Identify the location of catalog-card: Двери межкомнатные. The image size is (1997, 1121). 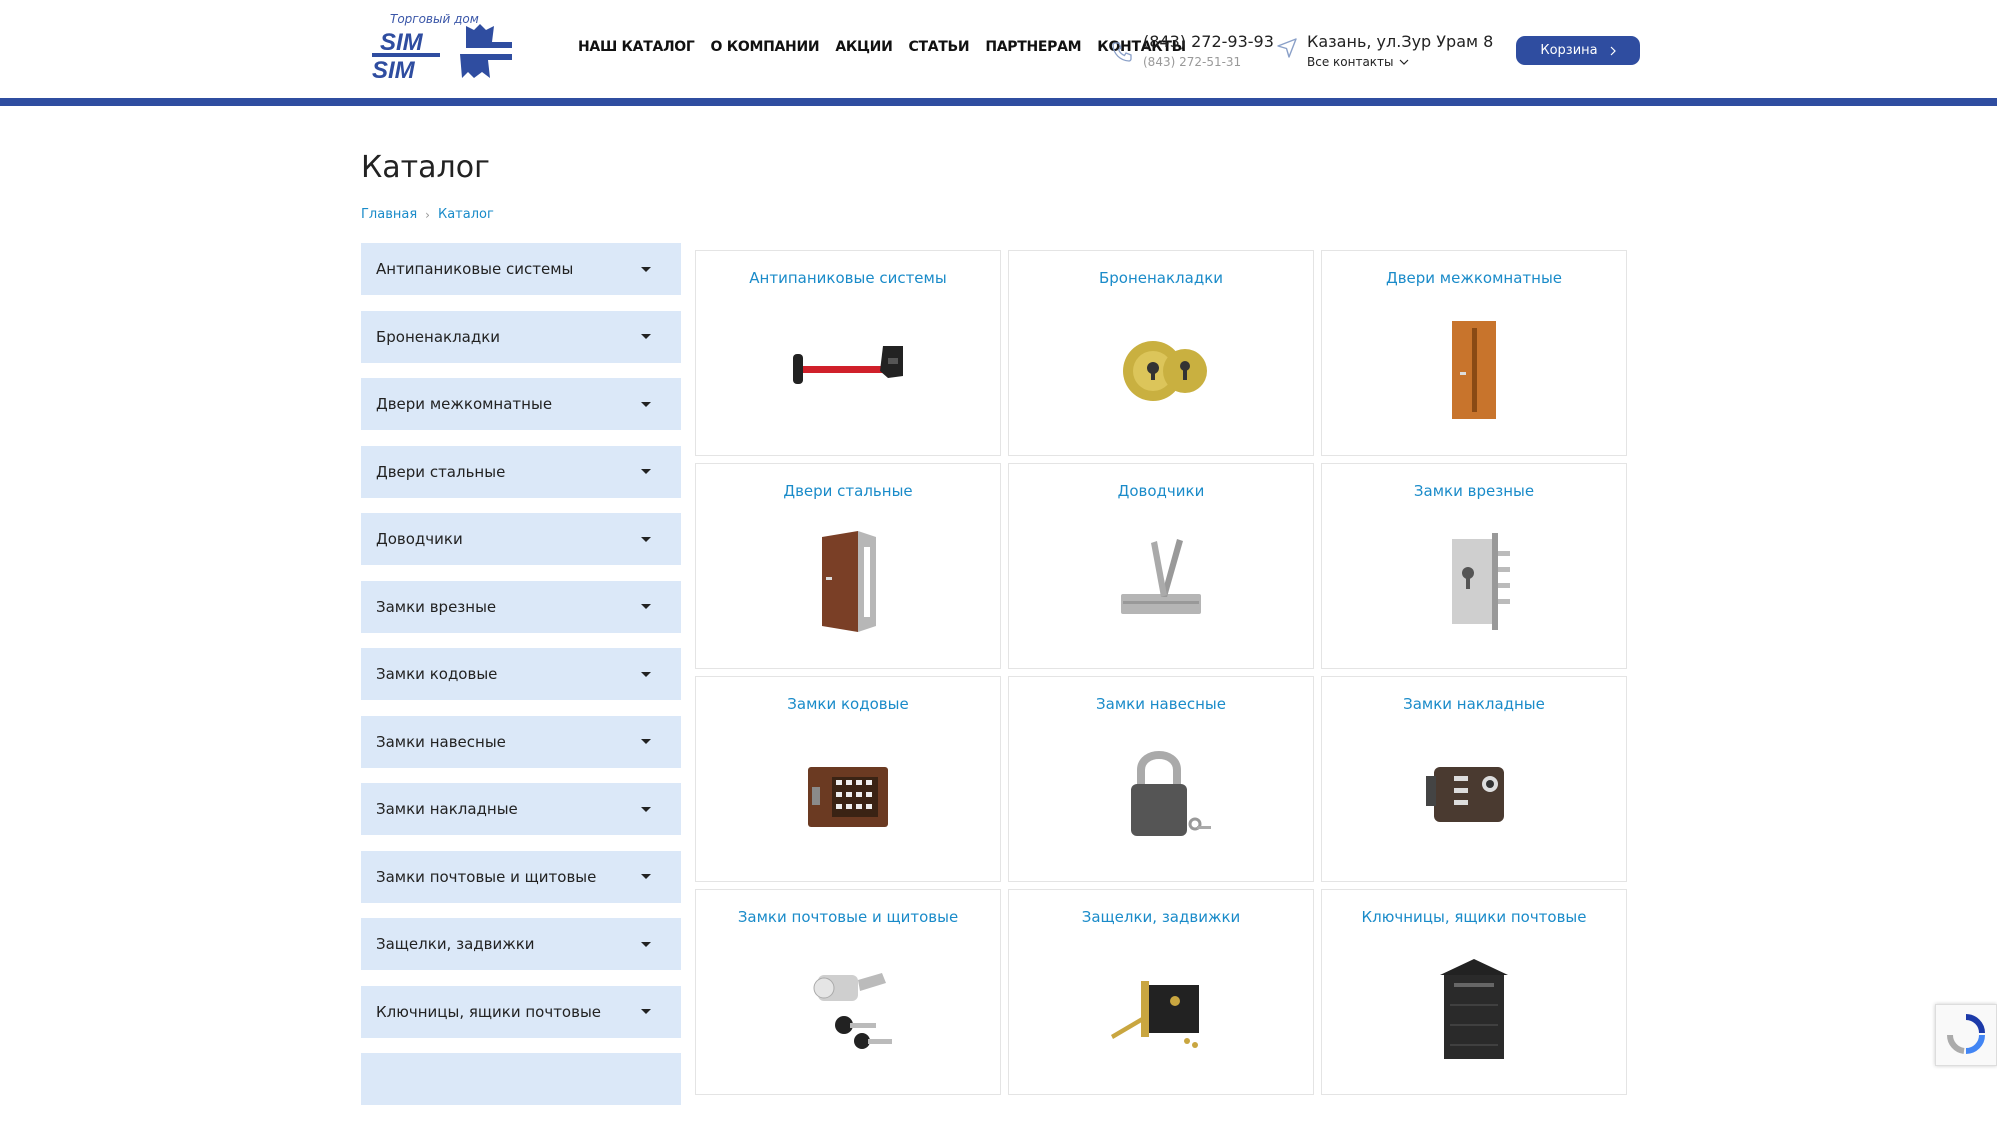
(1474, 353).